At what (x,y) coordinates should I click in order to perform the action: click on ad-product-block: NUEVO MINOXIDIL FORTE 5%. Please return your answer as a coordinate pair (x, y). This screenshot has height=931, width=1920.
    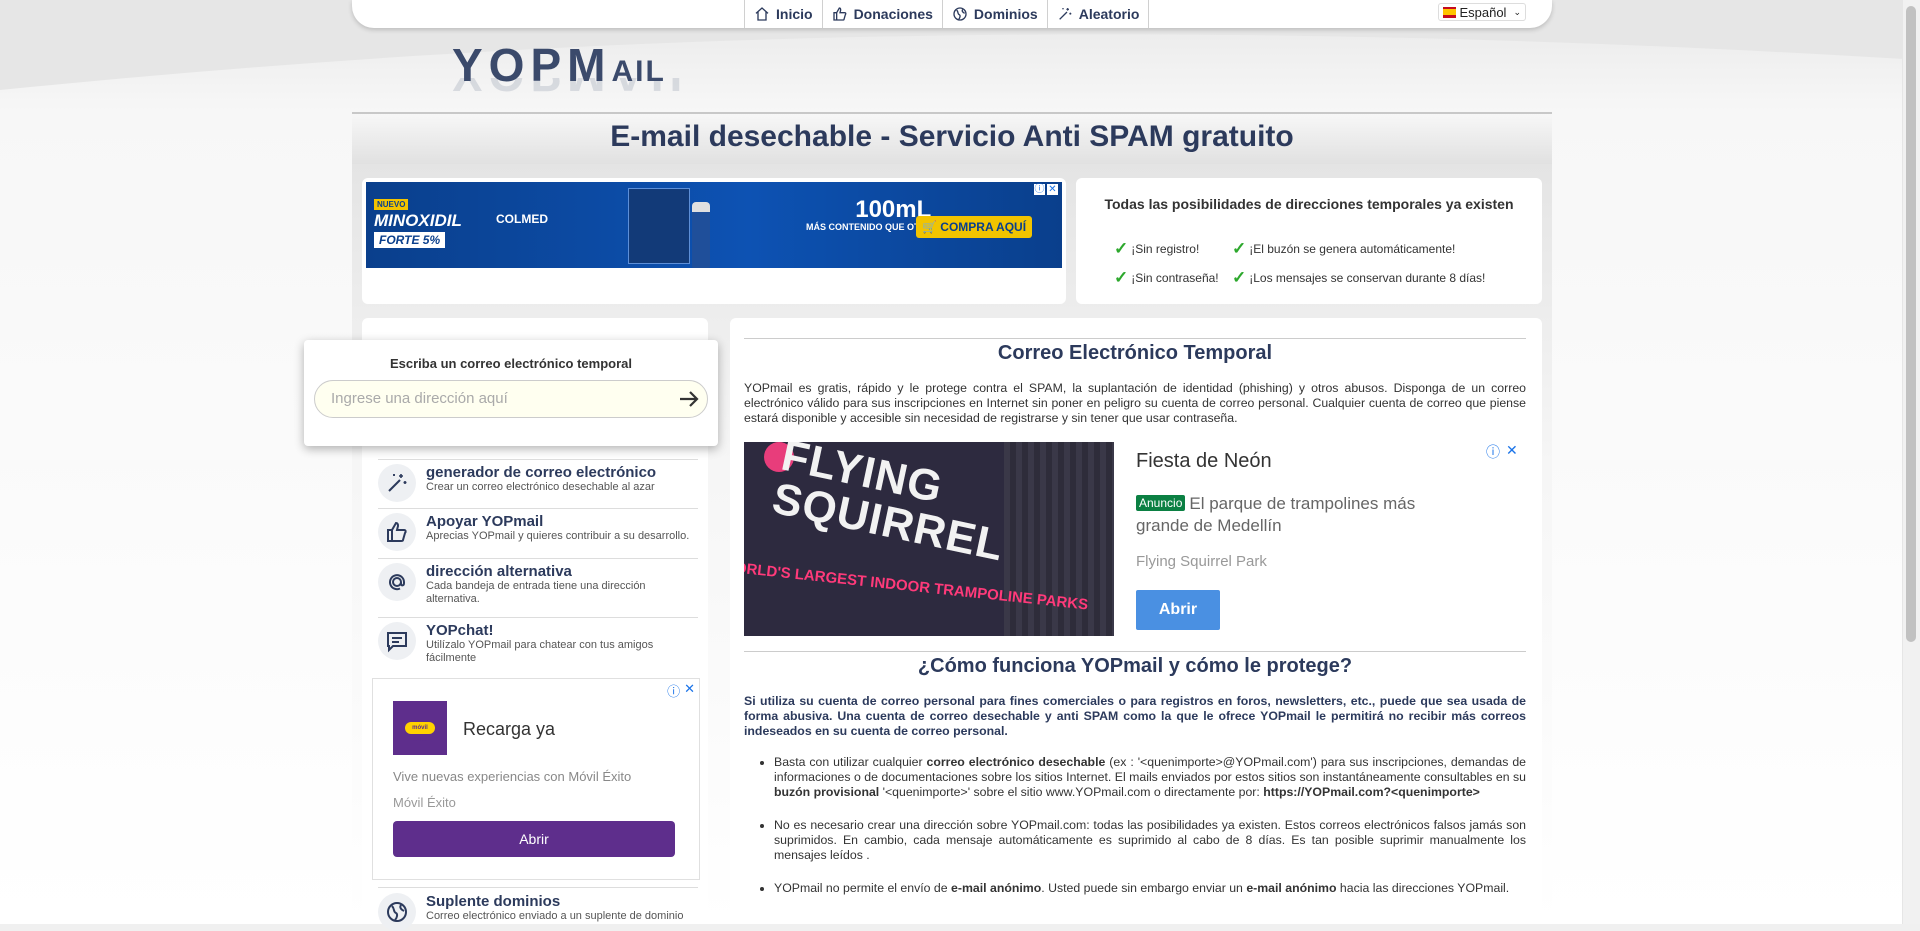
    Looking at the image, I should click on (418, 221).